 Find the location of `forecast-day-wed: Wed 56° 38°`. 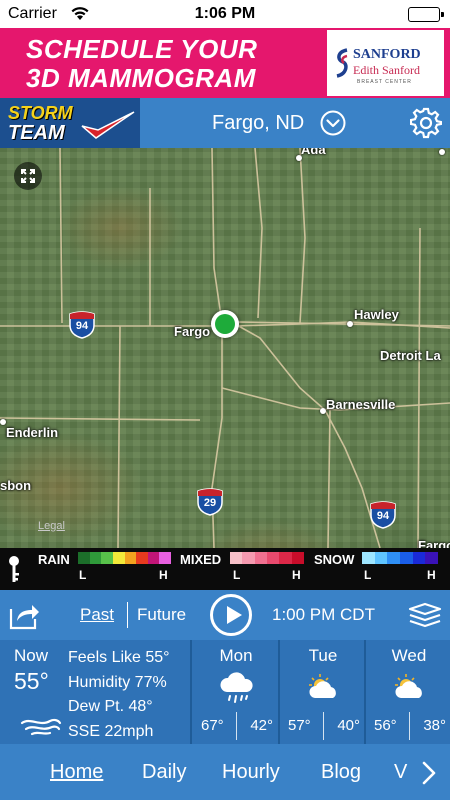

forecast-day-wed: Wed 56° 38° is located at coordinates (408, 692).